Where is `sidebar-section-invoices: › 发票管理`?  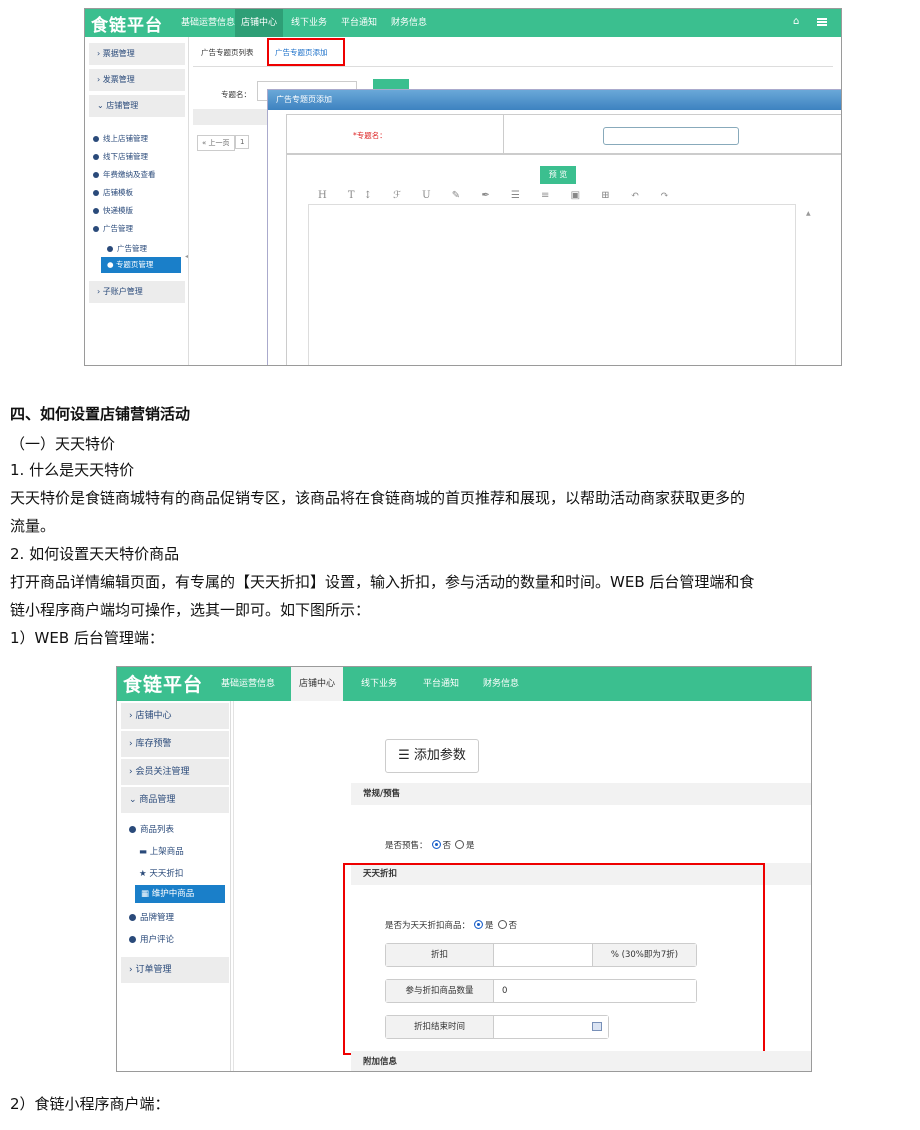
sidebar-section-invoices: › 发票管理 is located at coordinates (137, 80).